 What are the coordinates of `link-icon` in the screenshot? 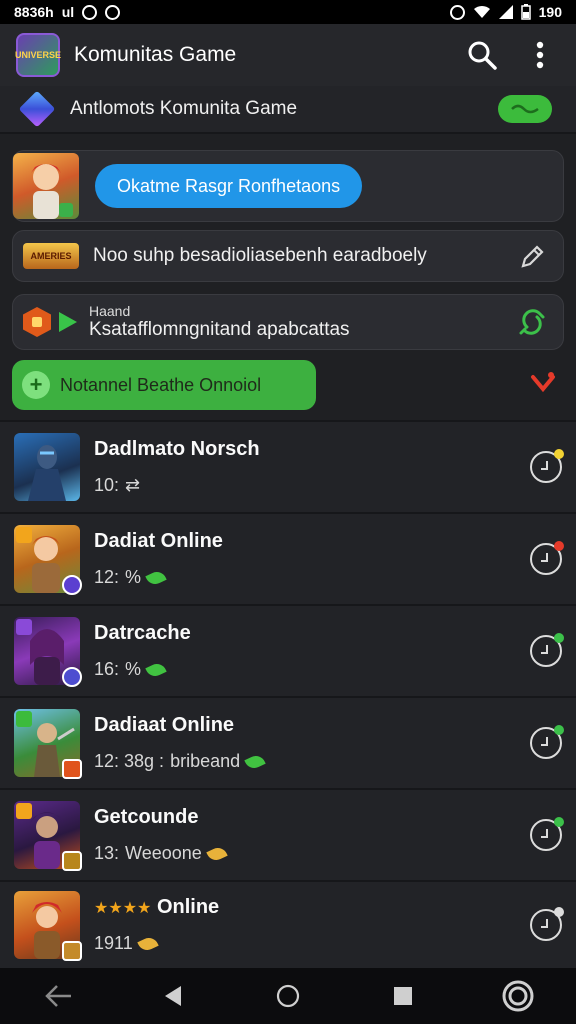 It's located at (532, 322).